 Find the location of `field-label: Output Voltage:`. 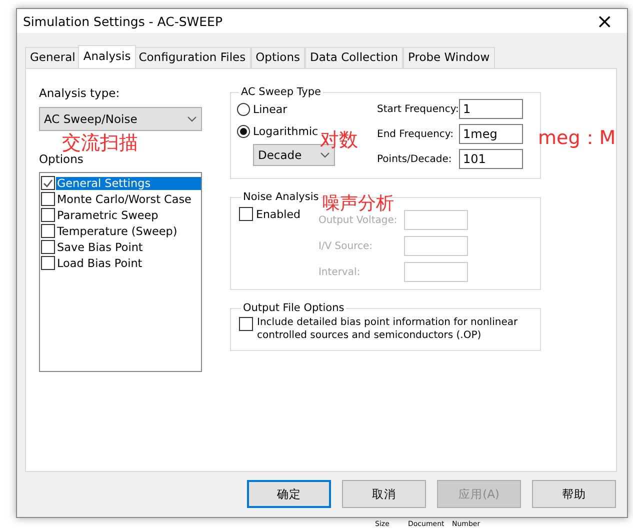

field-label: Output Voltage: is located at coordinates (358, 220).